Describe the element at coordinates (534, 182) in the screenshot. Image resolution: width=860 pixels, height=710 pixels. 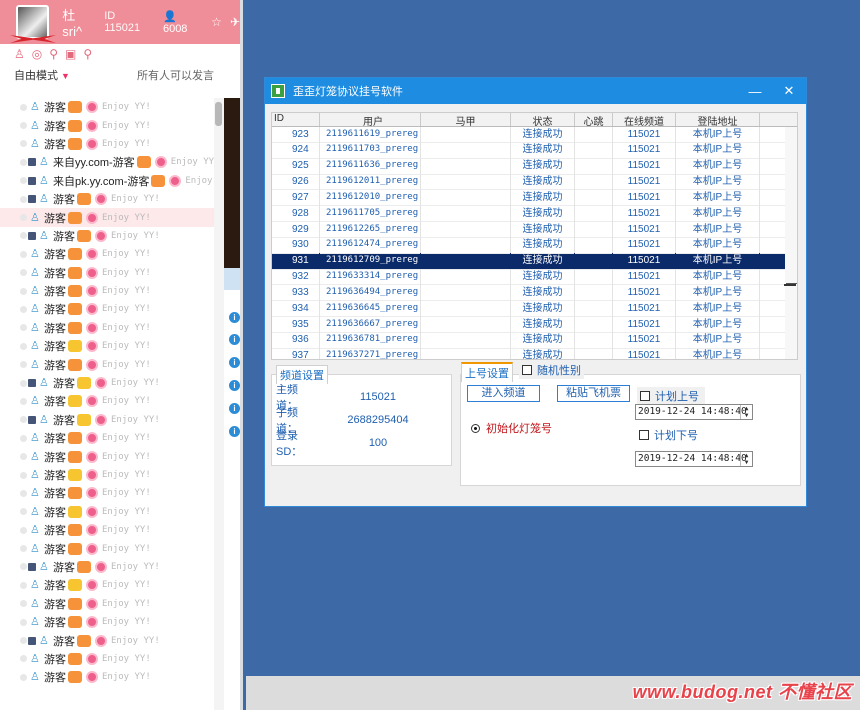
I see `table-row: 926 2119612011_prereg 连接成功 115021 本机IP上号` at that location.